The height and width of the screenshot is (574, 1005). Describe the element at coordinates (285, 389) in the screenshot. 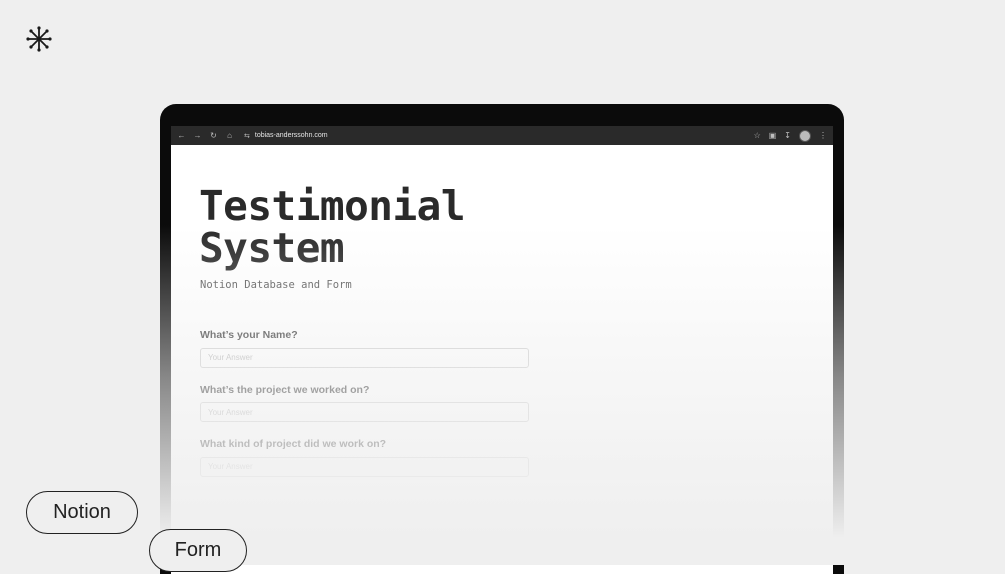

I see `question-label: What’s the project we worked on?` at that location.